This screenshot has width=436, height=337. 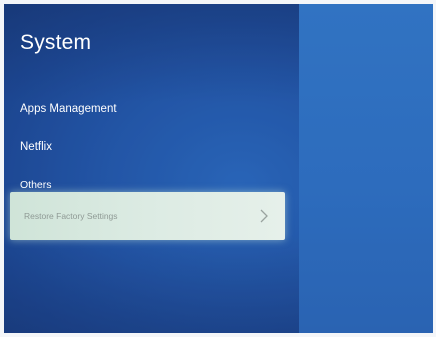 What do you see at coordinates (36, 185) in the screenshot?
I see `menu-item-others: Others` at bounding box center [36, 185].